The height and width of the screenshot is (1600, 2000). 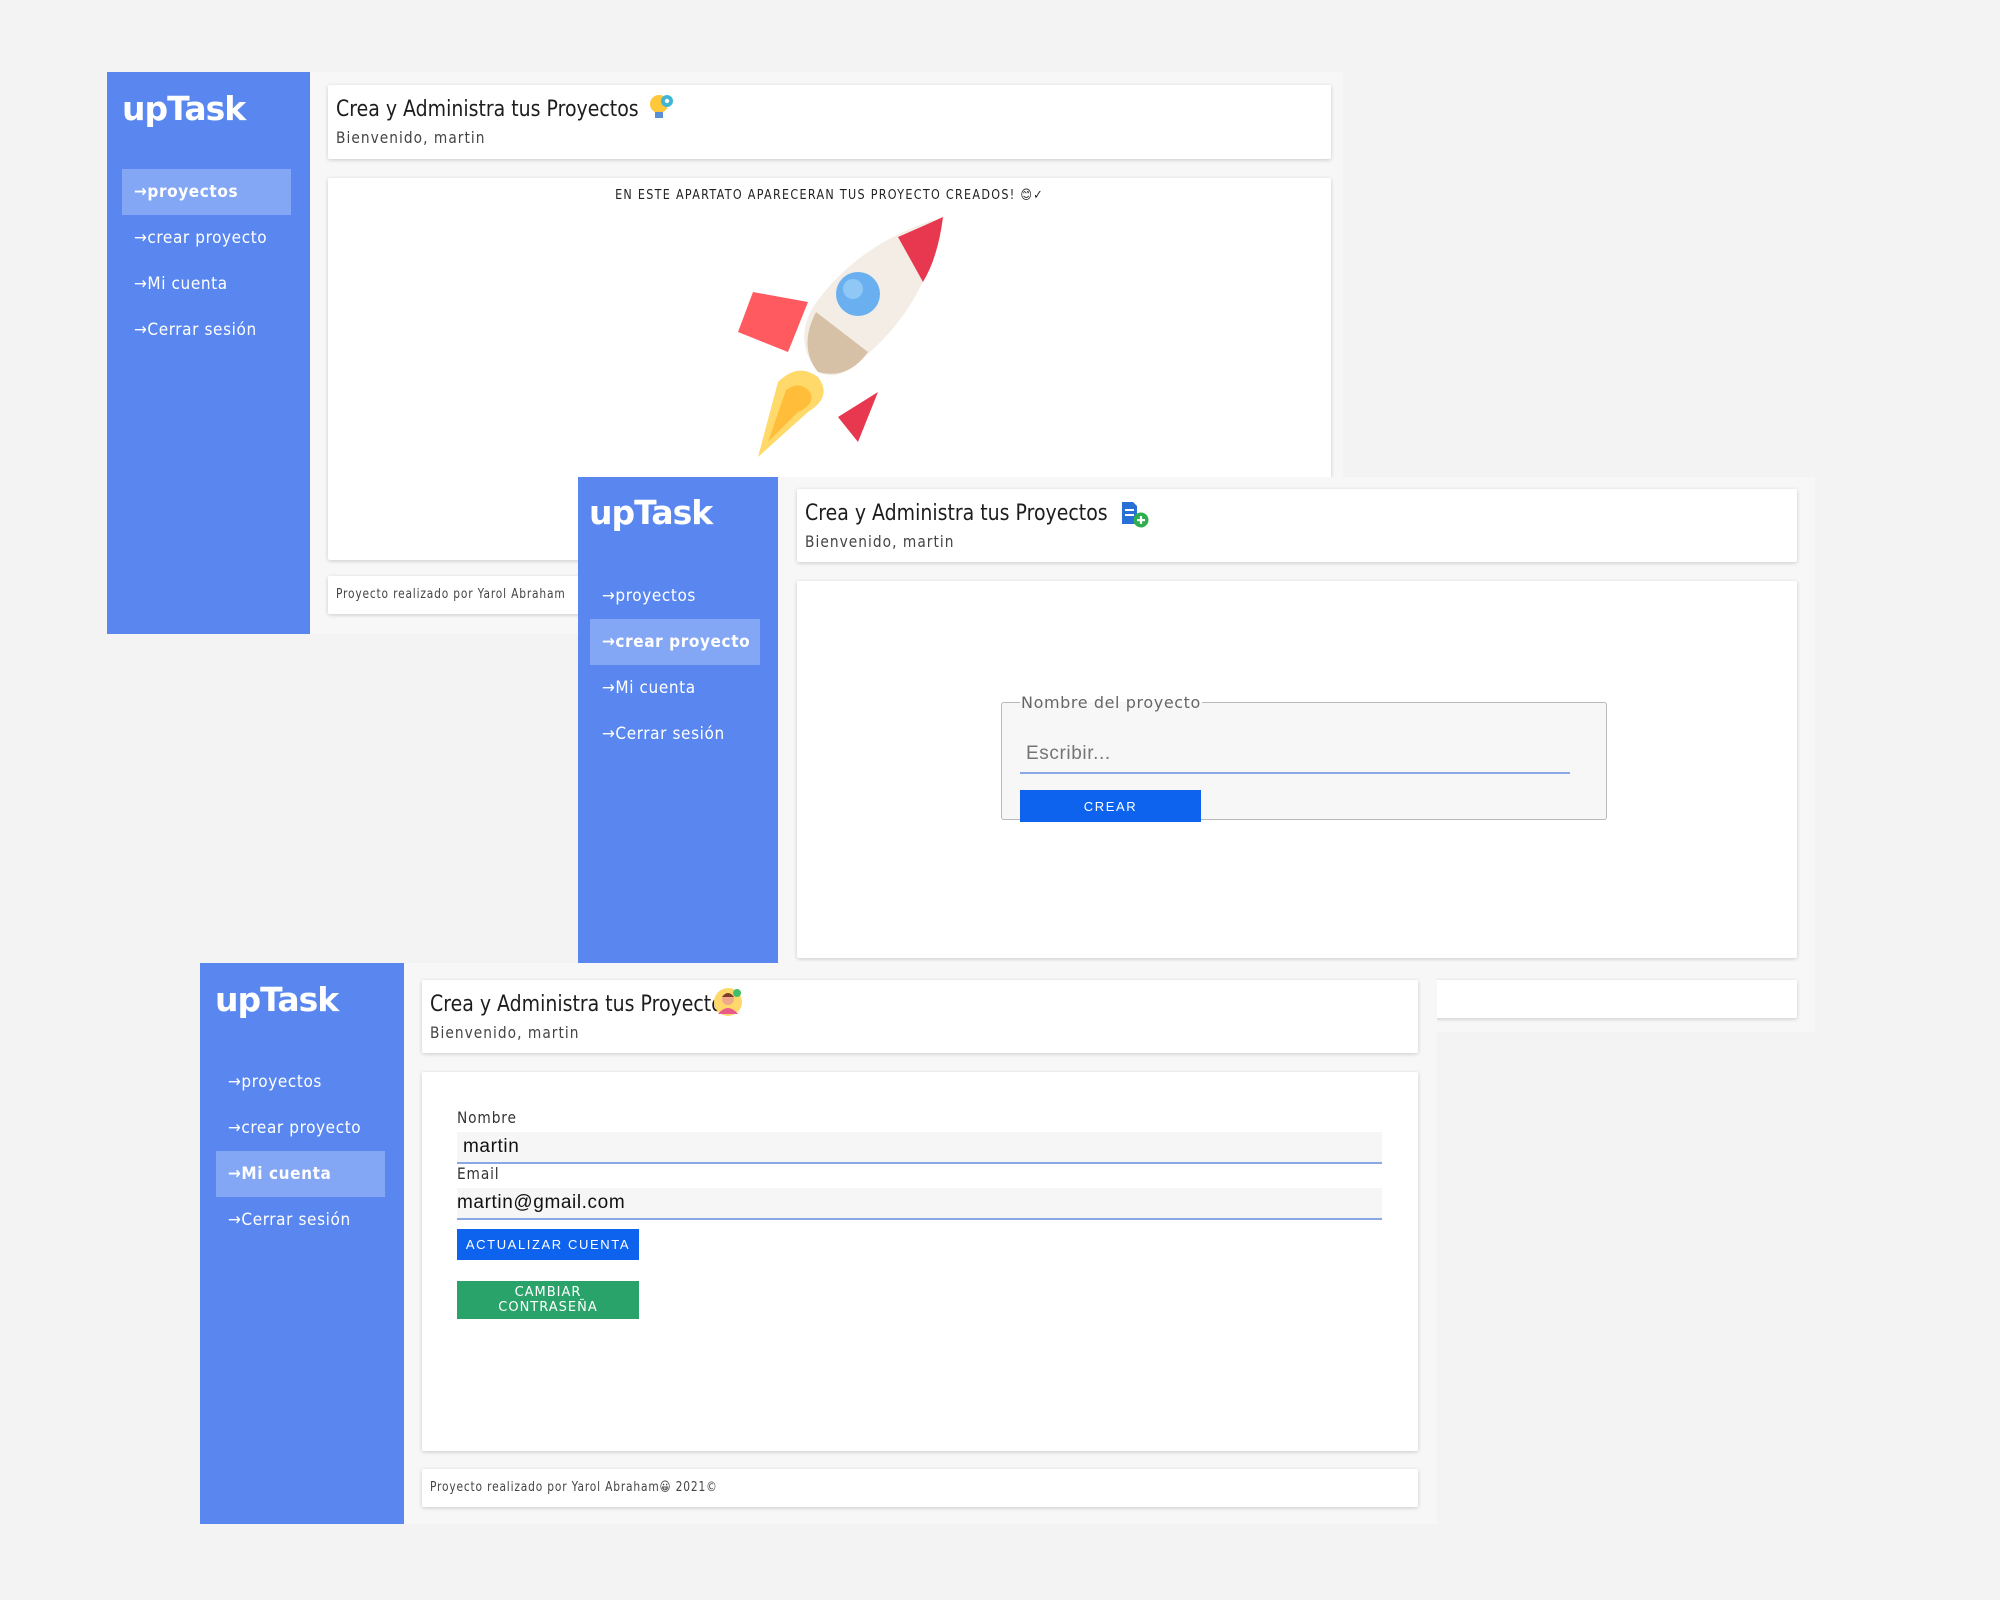 I want to click on name-label: Nombre, so click(x=487, y=1117).